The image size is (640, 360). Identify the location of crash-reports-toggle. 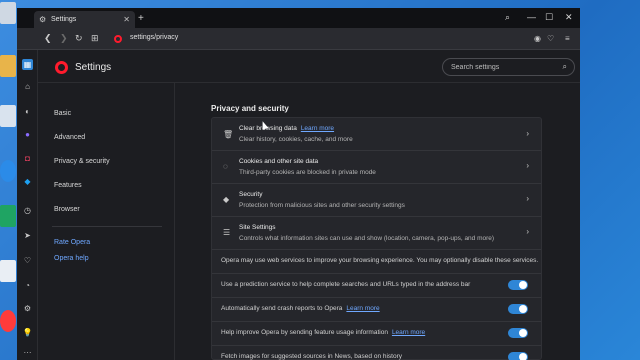
(518, 309).